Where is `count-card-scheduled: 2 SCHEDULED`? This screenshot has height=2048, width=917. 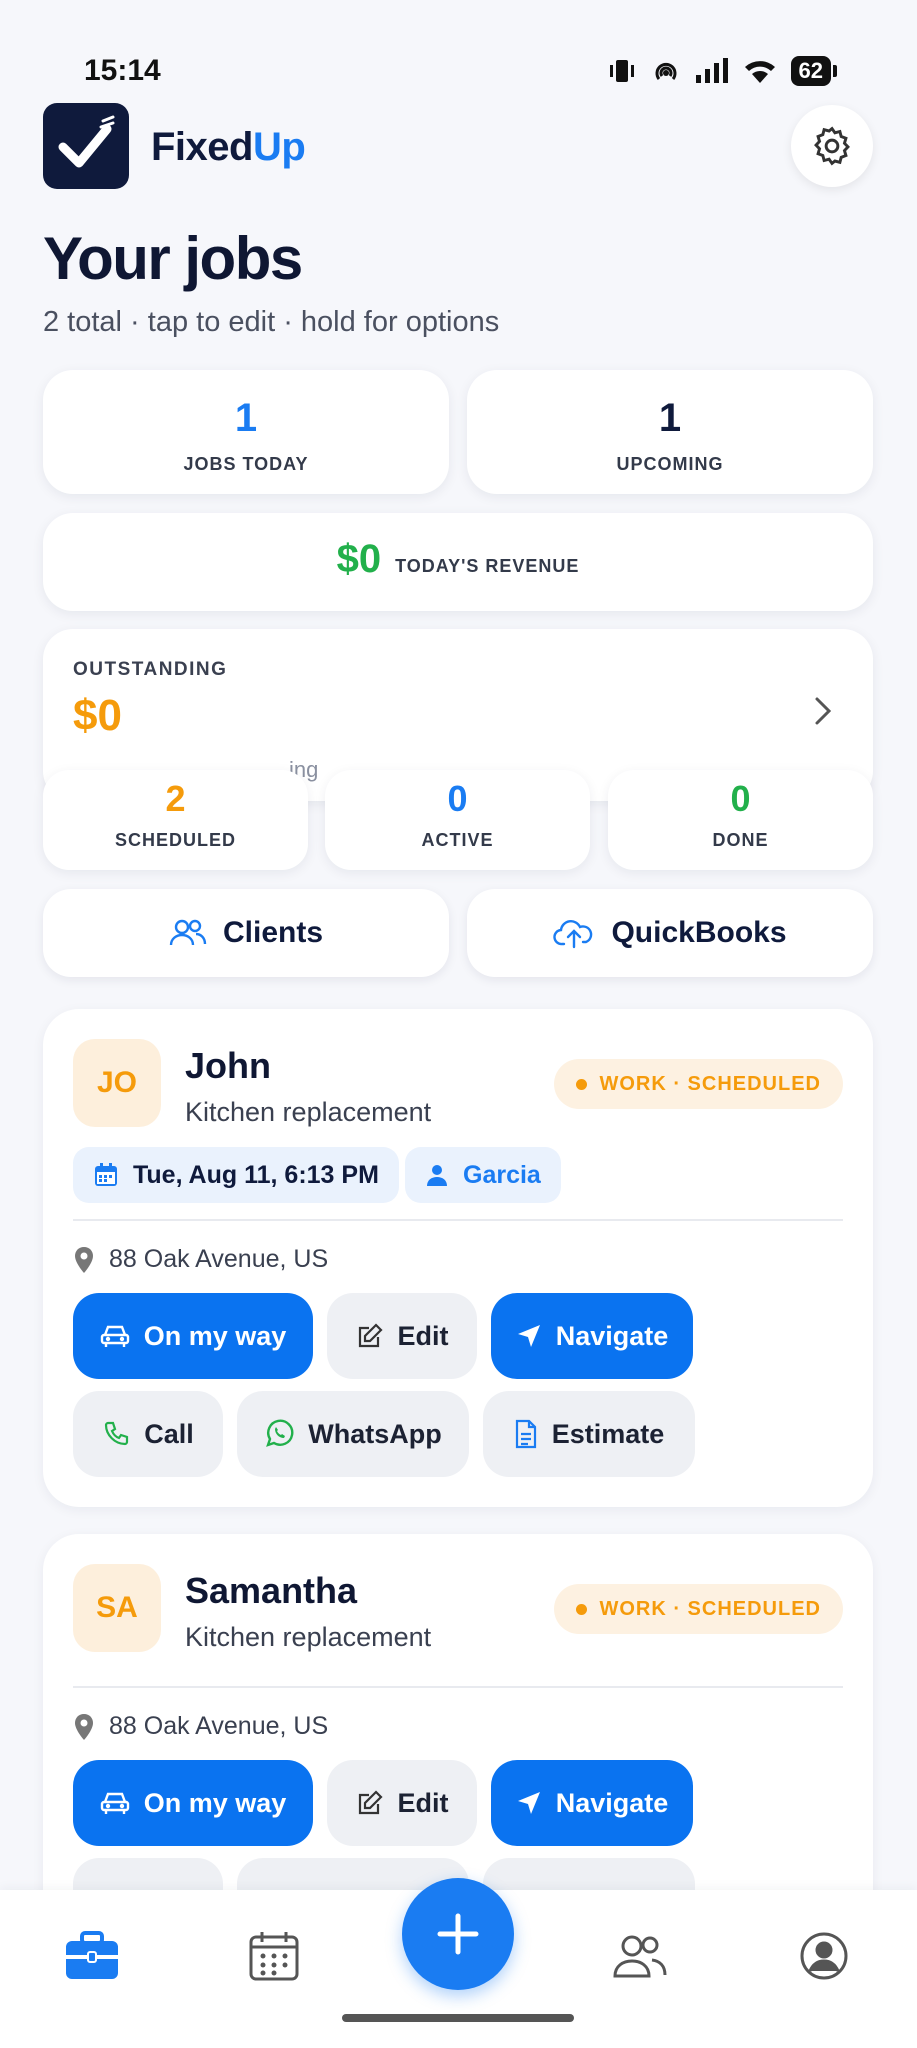 count-card-scheduled: 2 SCHEDULED is located at coordinates (175, 820).